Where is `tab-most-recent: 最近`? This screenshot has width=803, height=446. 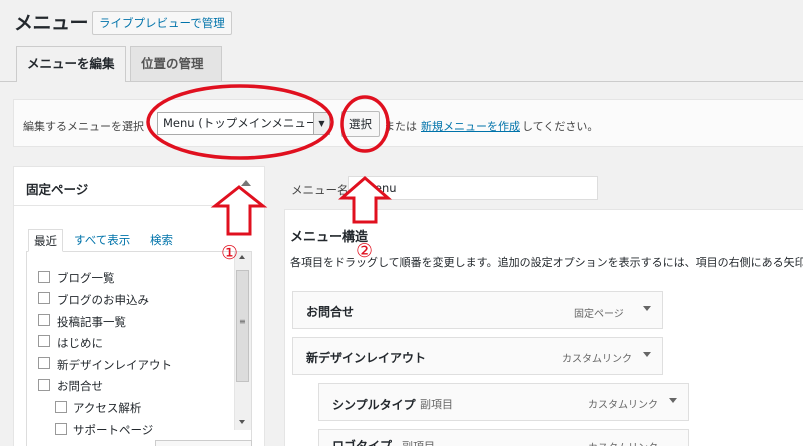 tab-most-recent: 最近 is located at coordinates (45, 240).